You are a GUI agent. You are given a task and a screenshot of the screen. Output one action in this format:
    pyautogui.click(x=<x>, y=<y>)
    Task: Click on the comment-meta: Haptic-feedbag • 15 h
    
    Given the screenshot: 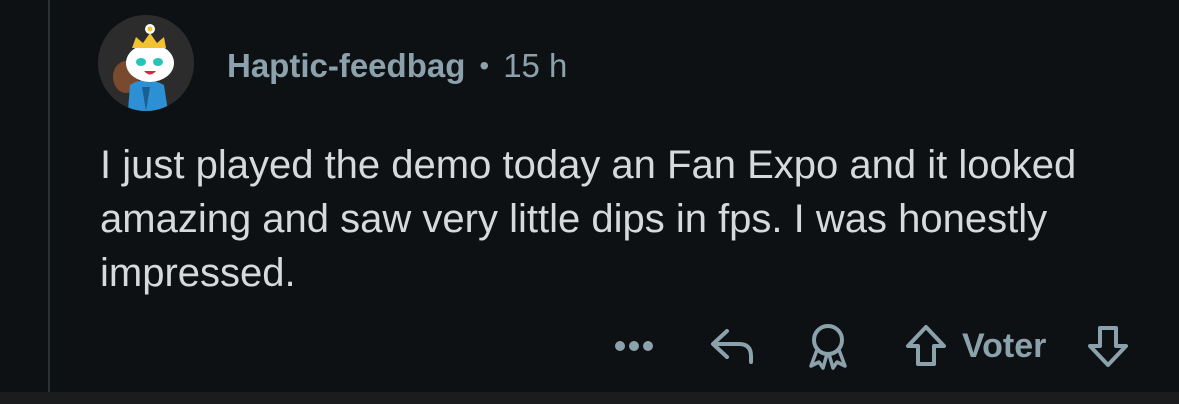 What is the action you would take?
    pyautogui.click(x=397, y=66)
    